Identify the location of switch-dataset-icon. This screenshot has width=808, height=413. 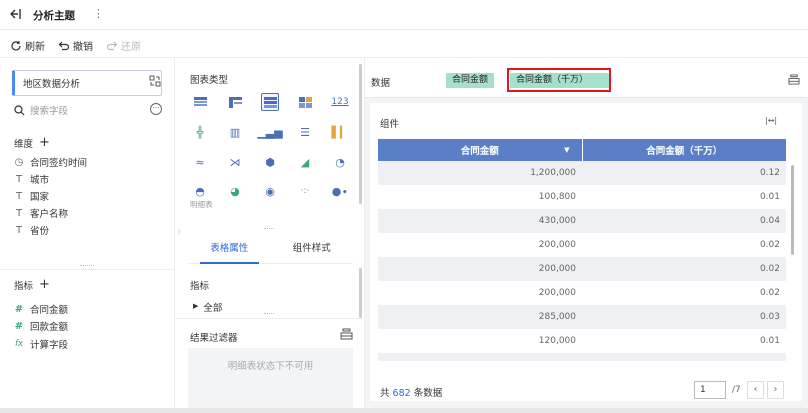
(155, 81).